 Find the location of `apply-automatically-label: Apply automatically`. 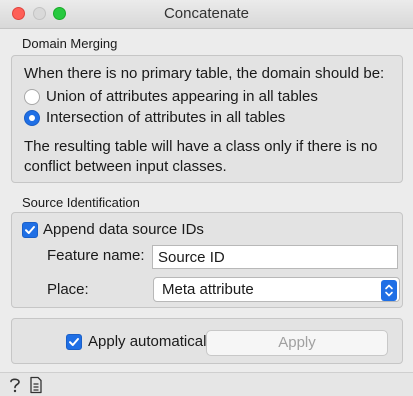

apply-automatically-label: Apply automatically is located at coordinates (152, 342).